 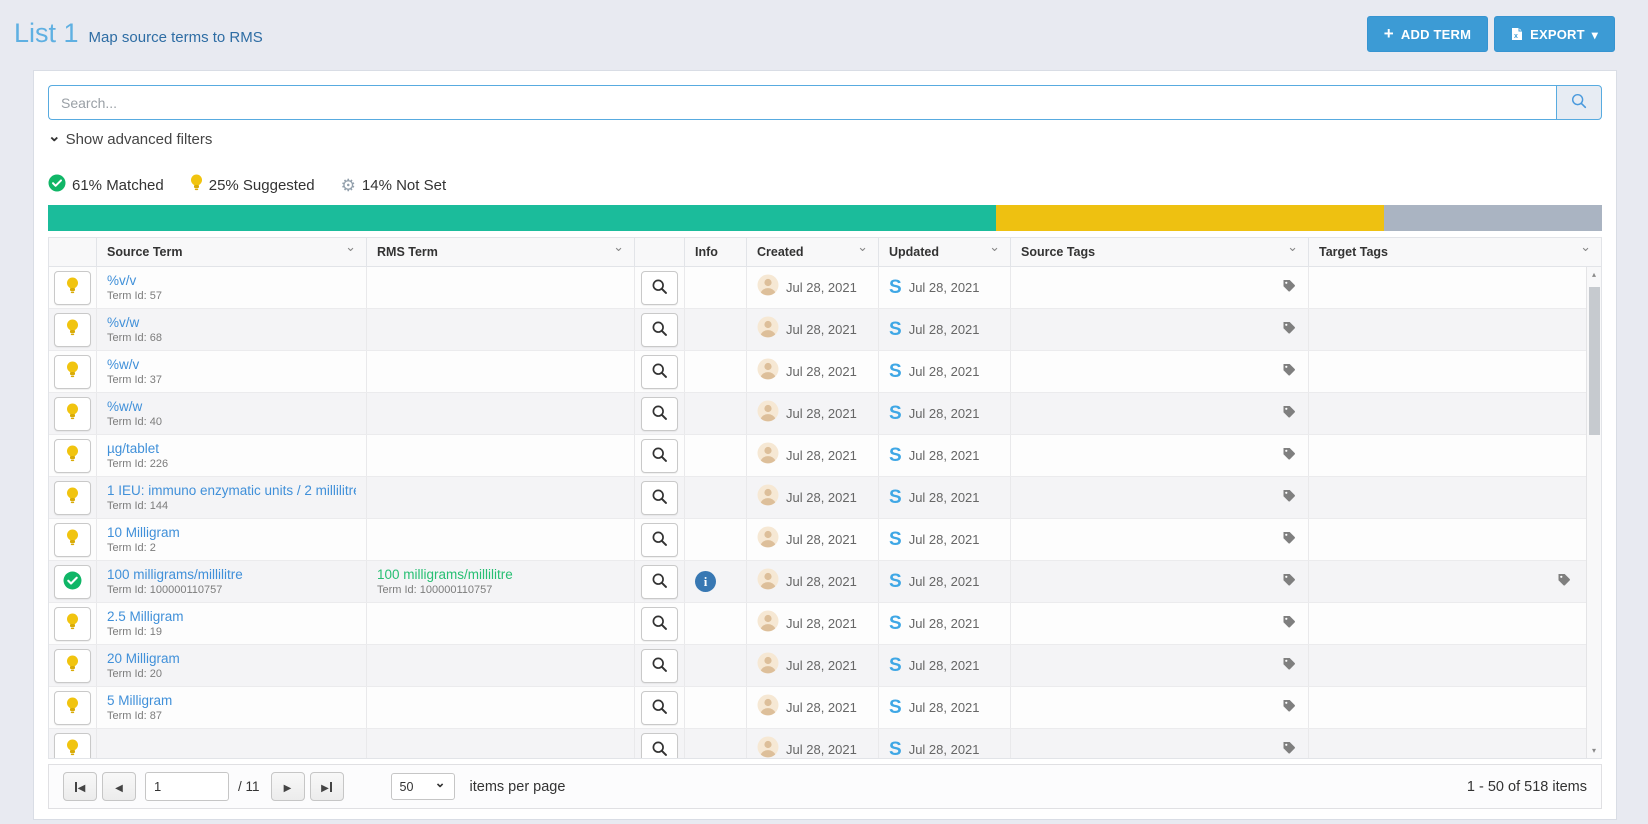 I want to click on add-term-button: ADD TERM, so click(x=1427, y=34).